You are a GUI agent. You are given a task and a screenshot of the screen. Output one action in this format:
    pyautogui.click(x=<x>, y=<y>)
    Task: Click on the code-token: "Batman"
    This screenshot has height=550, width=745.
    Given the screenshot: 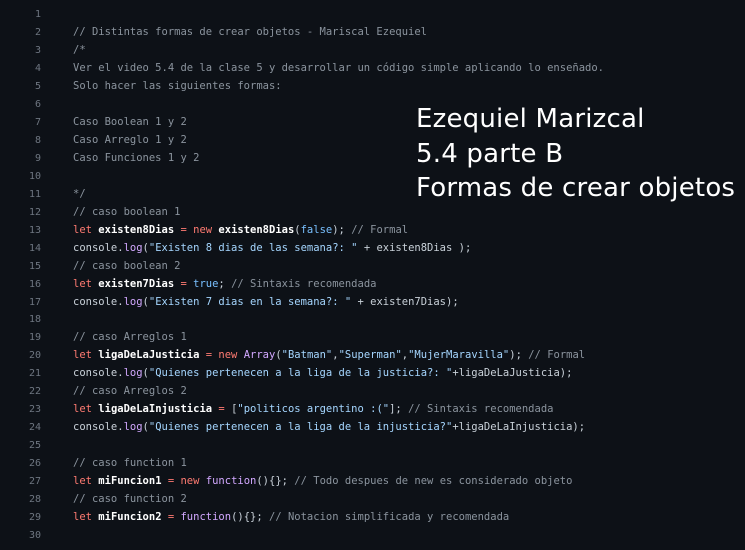 What is the action you would take?
    pyautogui.click(x=307, y=355)
    